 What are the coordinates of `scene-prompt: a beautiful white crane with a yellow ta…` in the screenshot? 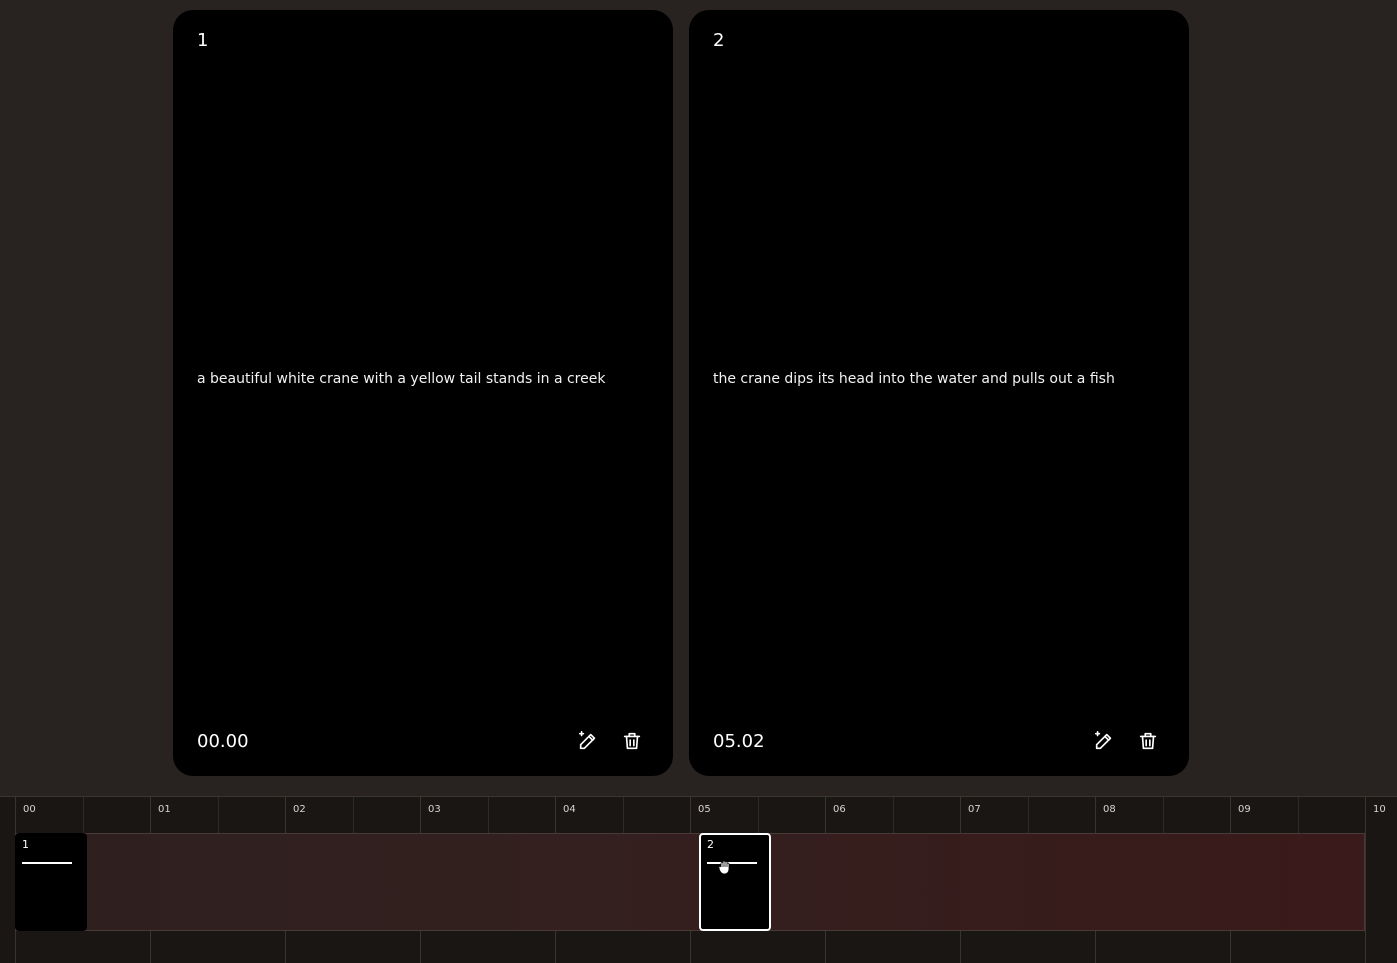 It's located at (423, 379).